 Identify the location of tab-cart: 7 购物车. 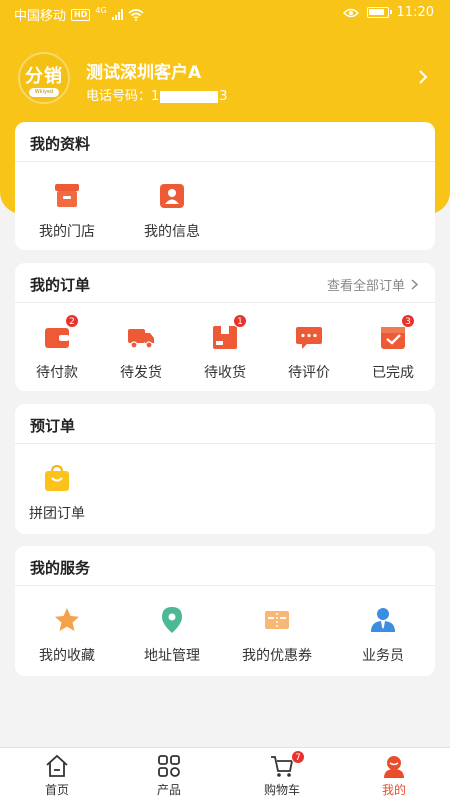
(282, 774).